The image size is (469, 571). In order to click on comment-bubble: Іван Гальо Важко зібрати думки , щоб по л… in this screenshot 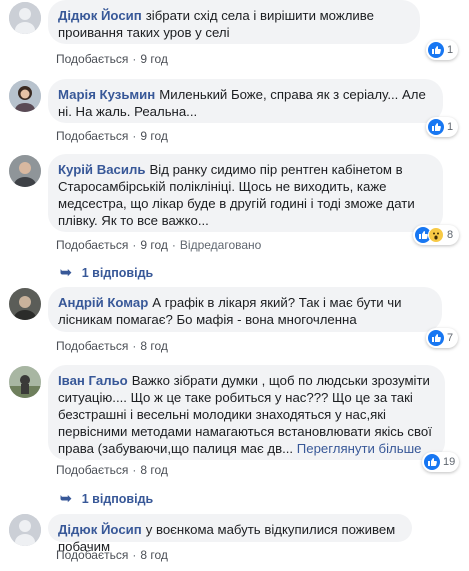, I will do `click(246, 412)`.